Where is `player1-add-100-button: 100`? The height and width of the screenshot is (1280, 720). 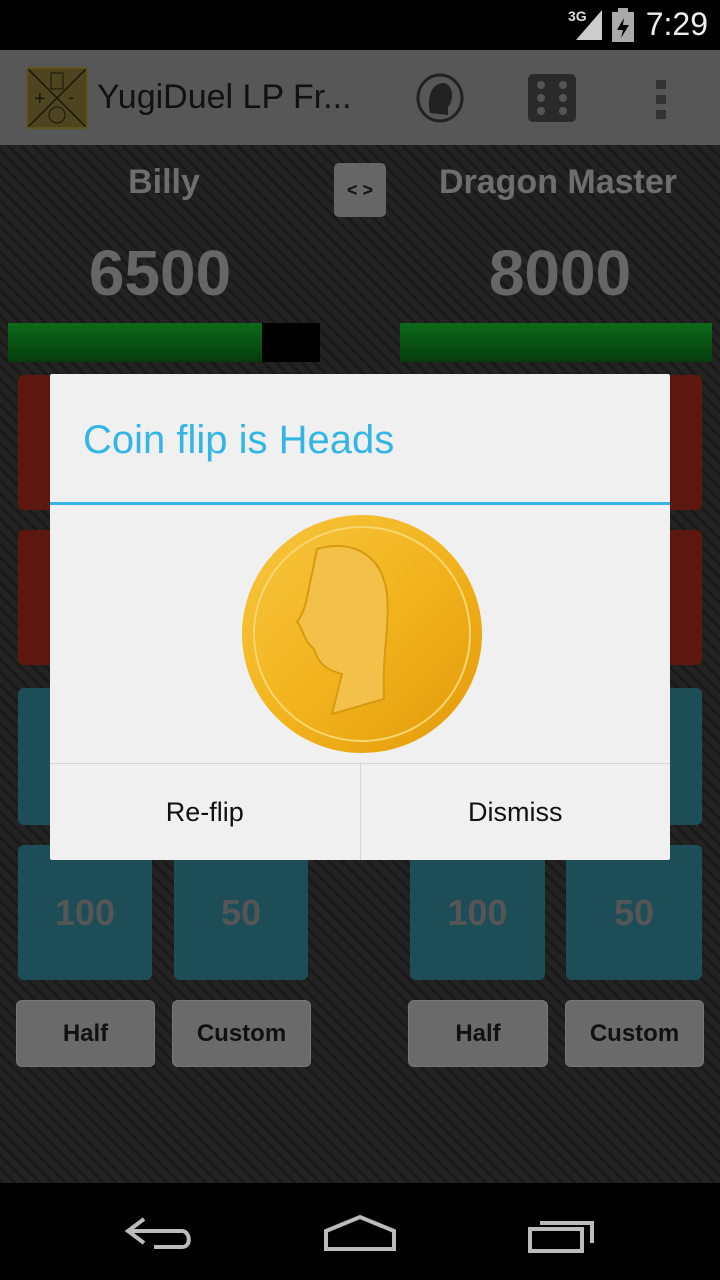 player1-add-100-button: 100 is located at coordinates (85, 912).